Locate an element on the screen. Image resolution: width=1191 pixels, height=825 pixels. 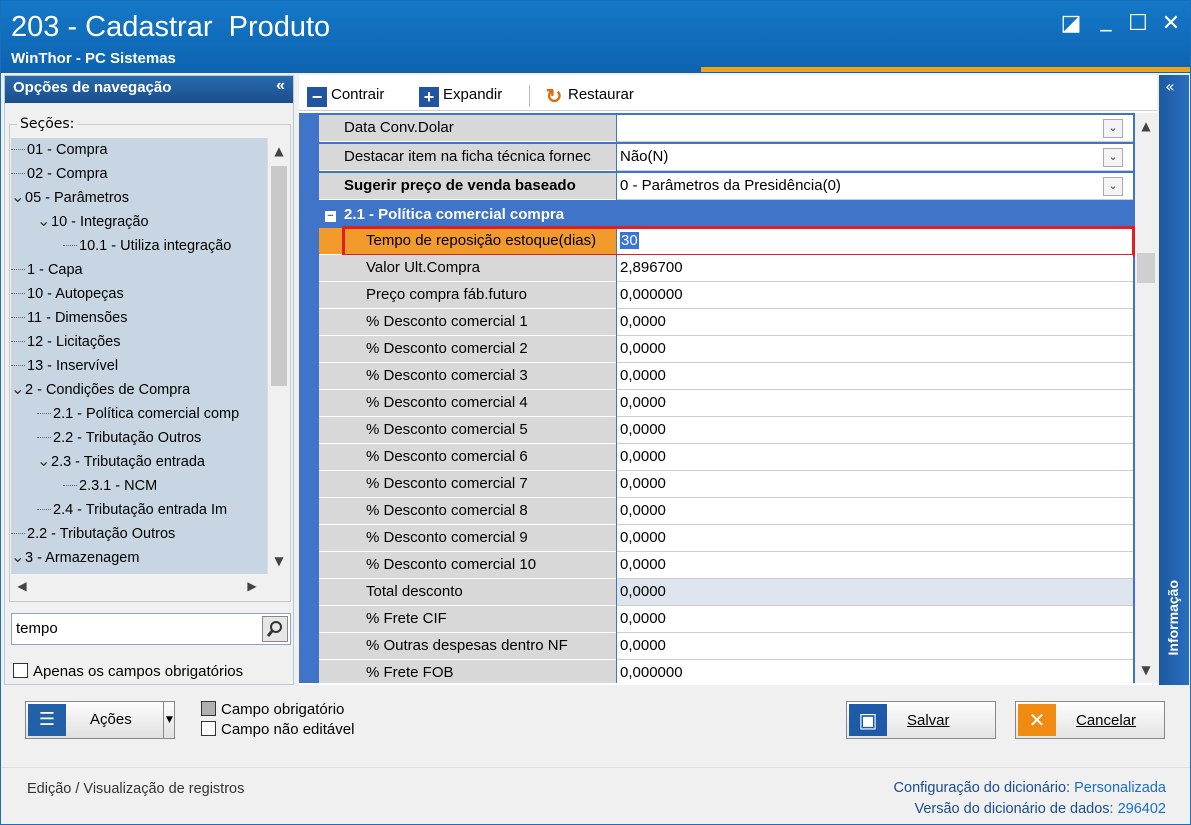
tree-item: ⌄05 - Parâmetros is located at coordinates (70, 198).